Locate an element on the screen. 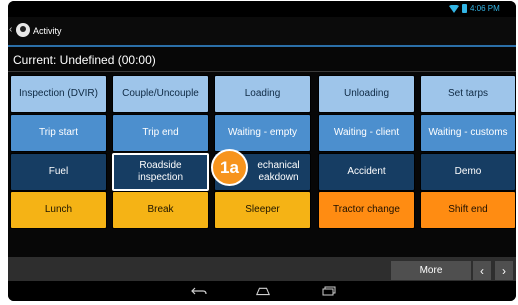  mechanical-line-1: echanical is located at coordinates (278, 165).